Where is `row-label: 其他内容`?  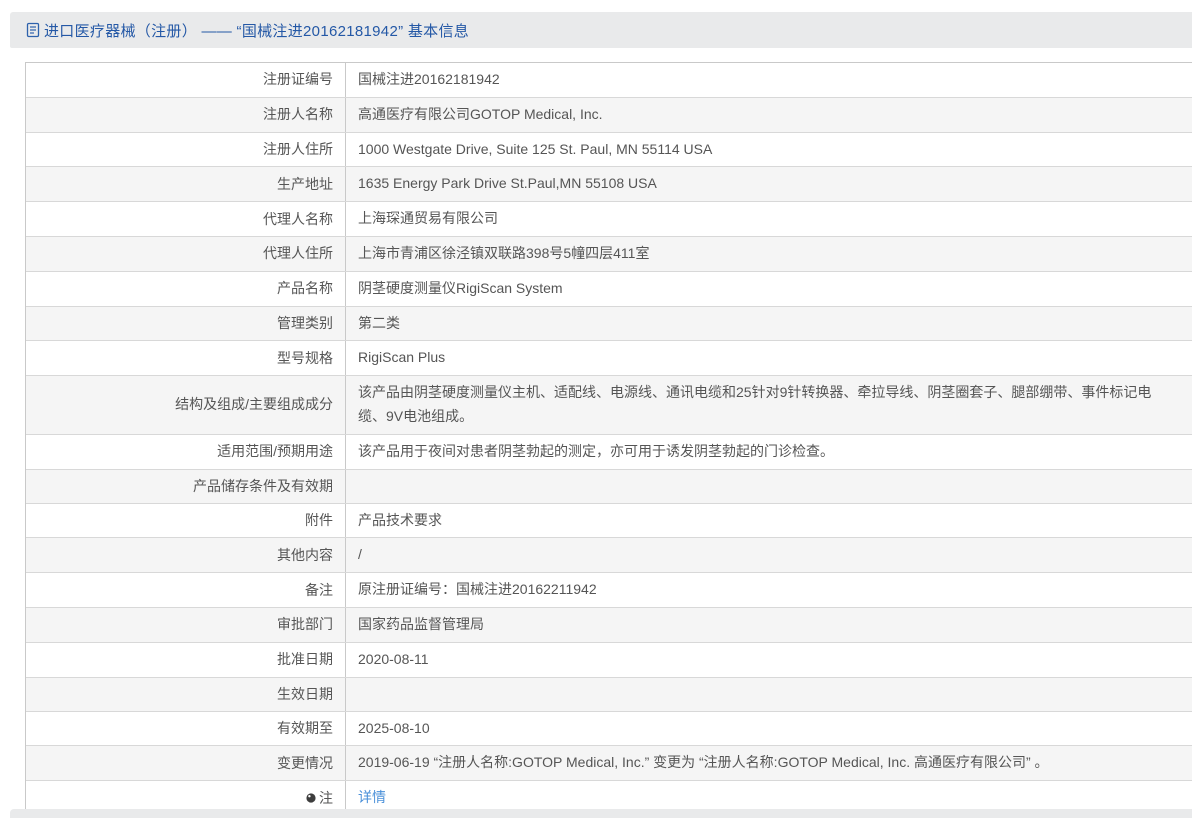
row-label: 其他内容 is located at coordinates (186, 555).